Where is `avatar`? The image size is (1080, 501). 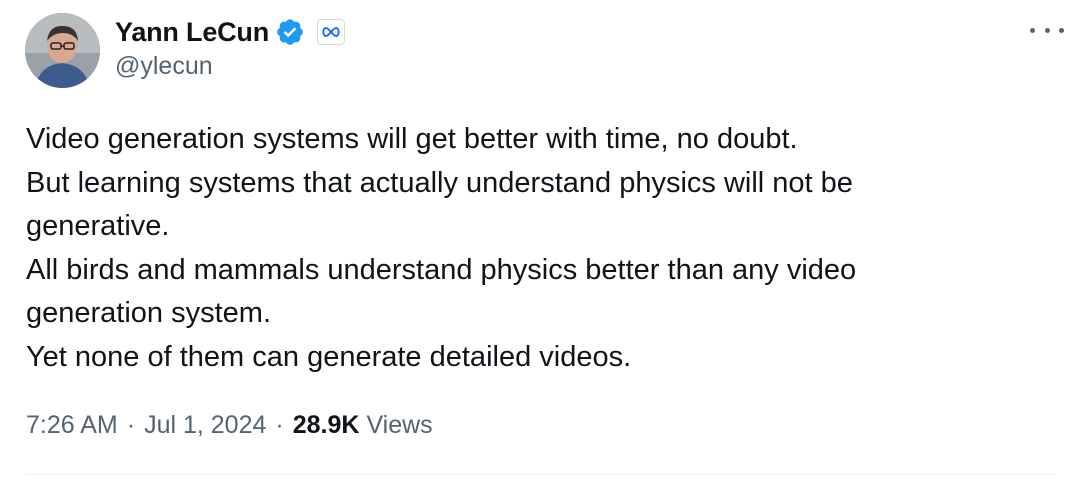 avatar is located at coordinates (62, 50).